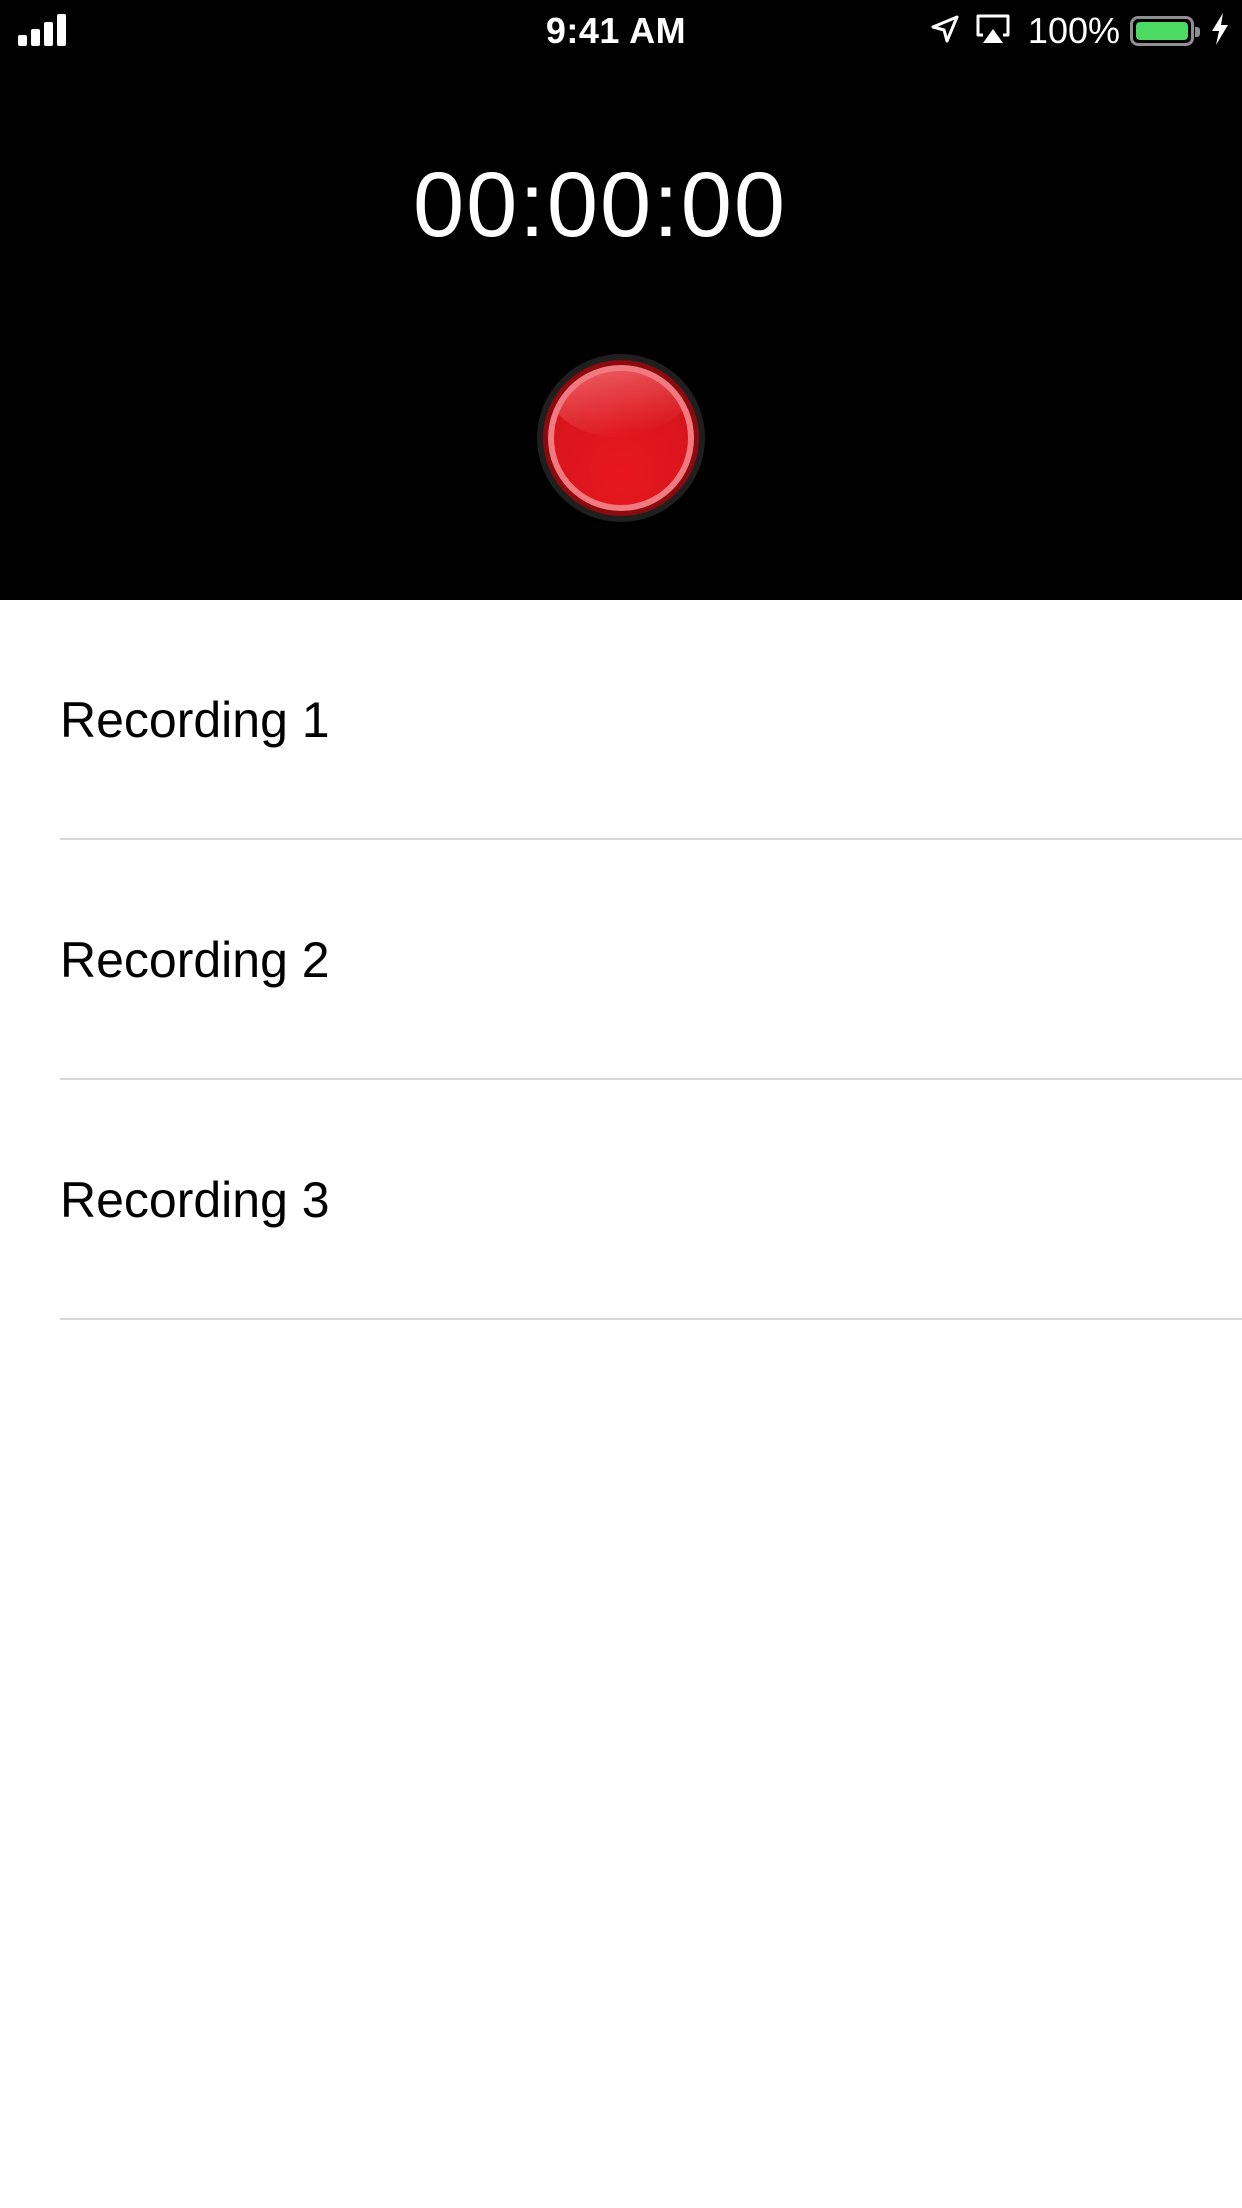 The height and width of the screenshot is (2208, 1242). What do you see at coordinates (993, 31) in the screenshot?
I see `airplay-icon` at bounding box center [993, 31].